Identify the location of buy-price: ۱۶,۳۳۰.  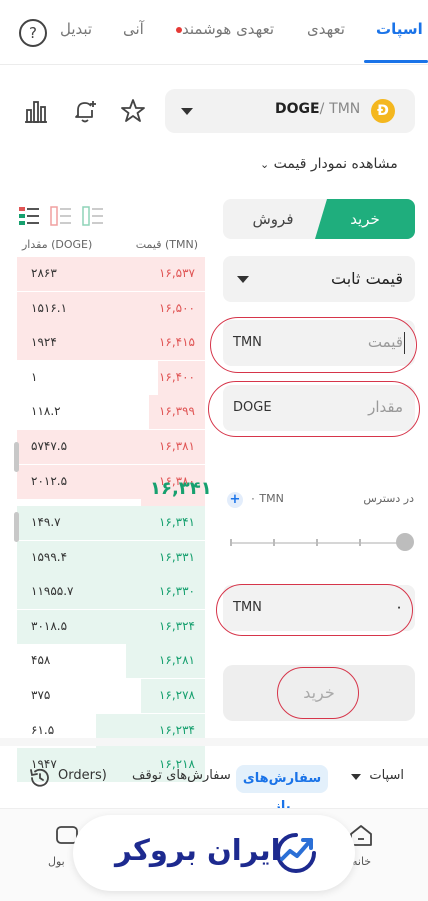
(176, 591).